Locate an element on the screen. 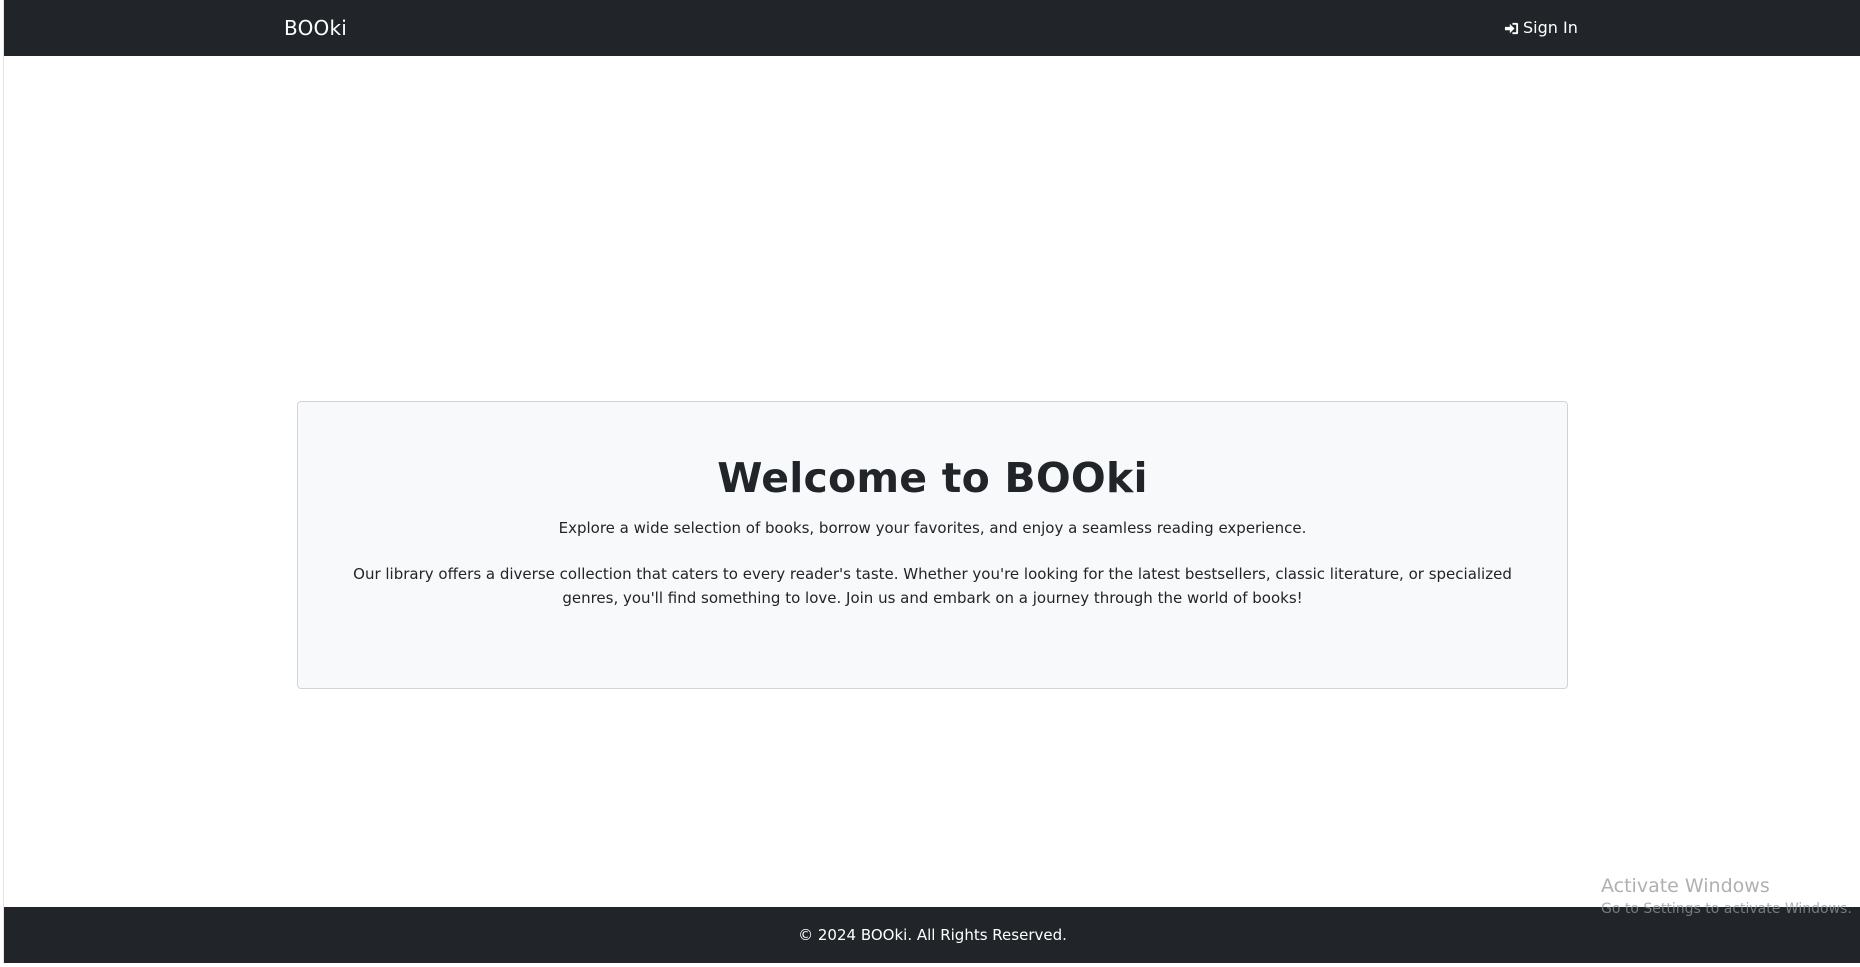 The height and width of the screenshot is (967, 1860). sign-in-link: Sign In is located at coordinates (1541, 28).